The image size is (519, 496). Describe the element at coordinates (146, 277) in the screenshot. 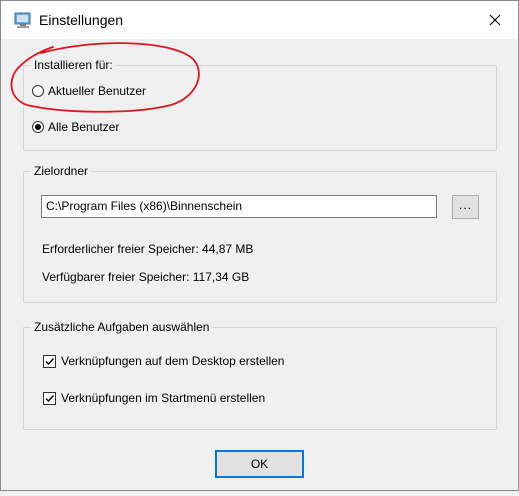

I see `available-space-text: Verfügbarer freier Speicher: 117,34 GB` at that location.